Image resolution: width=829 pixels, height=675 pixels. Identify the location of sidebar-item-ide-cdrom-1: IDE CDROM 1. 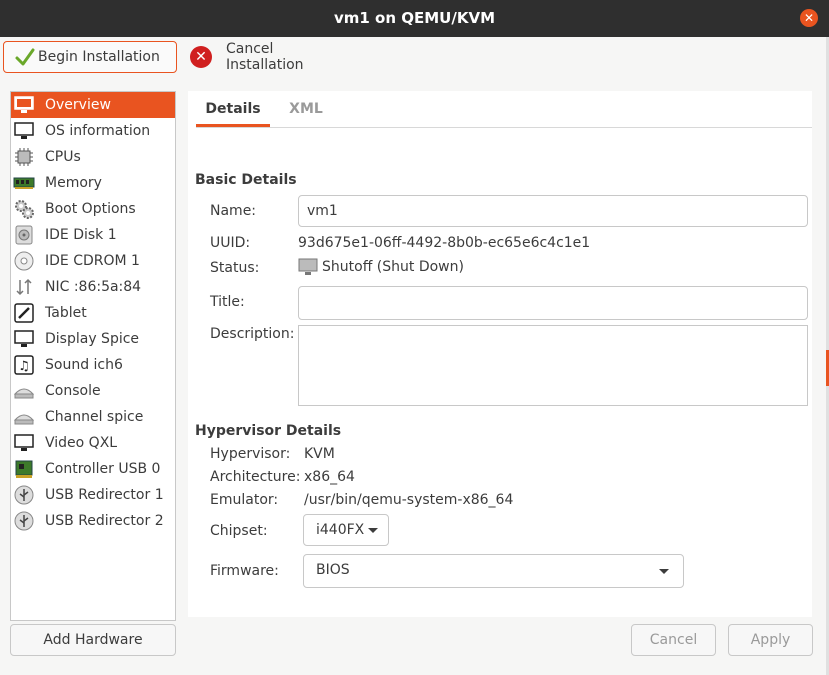
(93, 261).